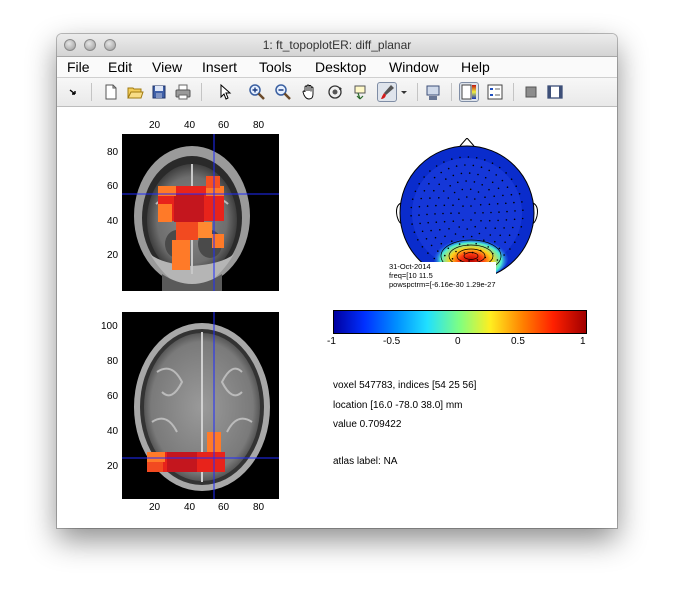  What do you see at coordinates (109, 326) in the screenshot?
I see `axial-ytick: 100` at bounding box center [109, 326].